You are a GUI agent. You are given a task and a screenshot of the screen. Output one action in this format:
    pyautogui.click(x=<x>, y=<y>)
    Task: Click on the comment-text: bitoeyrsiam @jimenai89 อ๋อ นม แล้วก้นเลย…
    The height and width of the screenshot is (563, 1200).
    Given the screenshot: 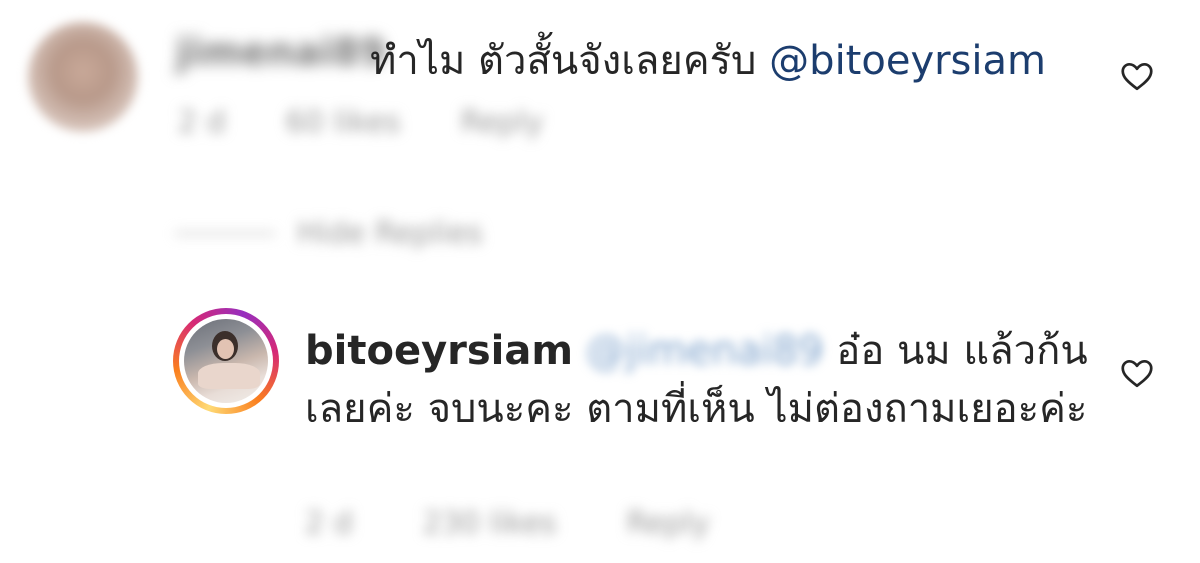 What is the action you would take?
    pyautogui.click(x=705, y=380)
    